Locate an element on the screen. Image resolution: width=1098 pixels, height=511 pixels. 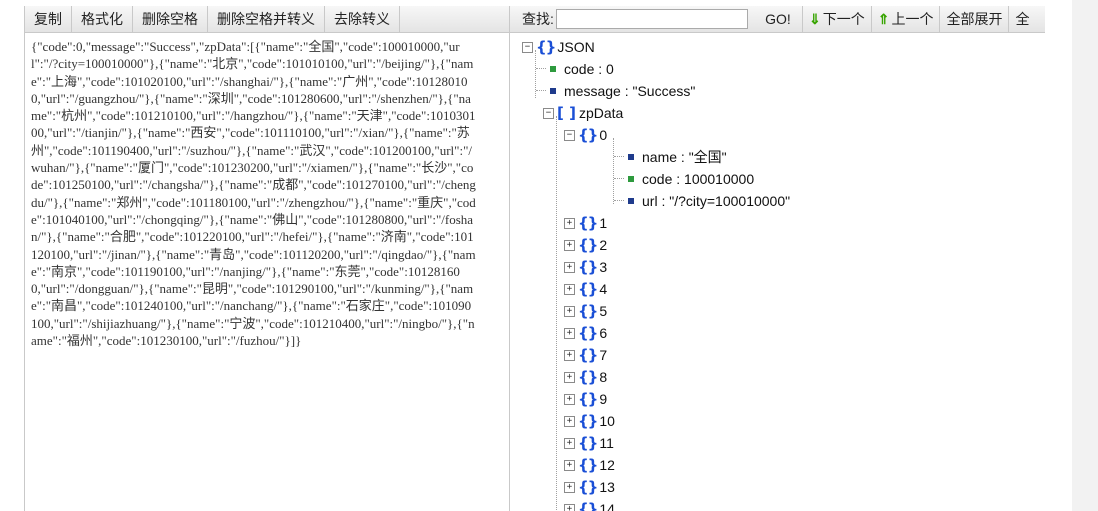
prev-button: ⇑ 上一个 is located at coordinates (906, 19).